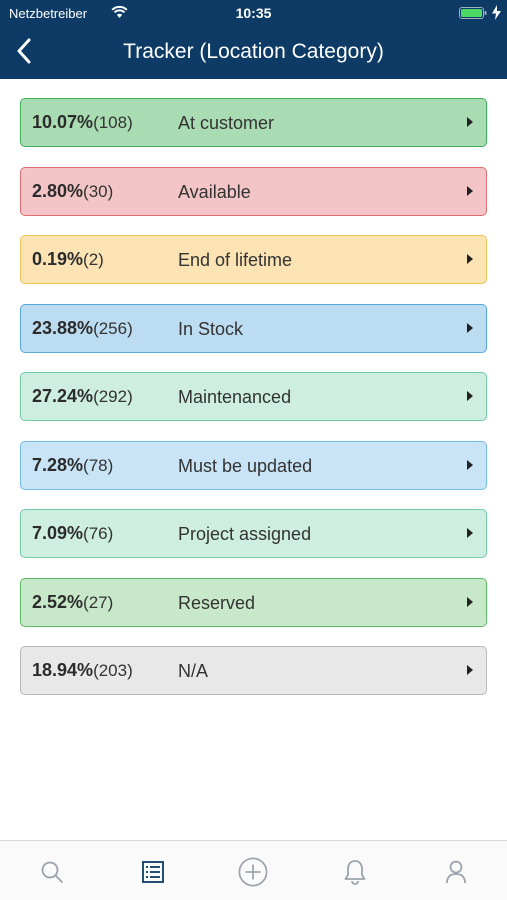  I want to click on row-count: (203), so click(113, 670).